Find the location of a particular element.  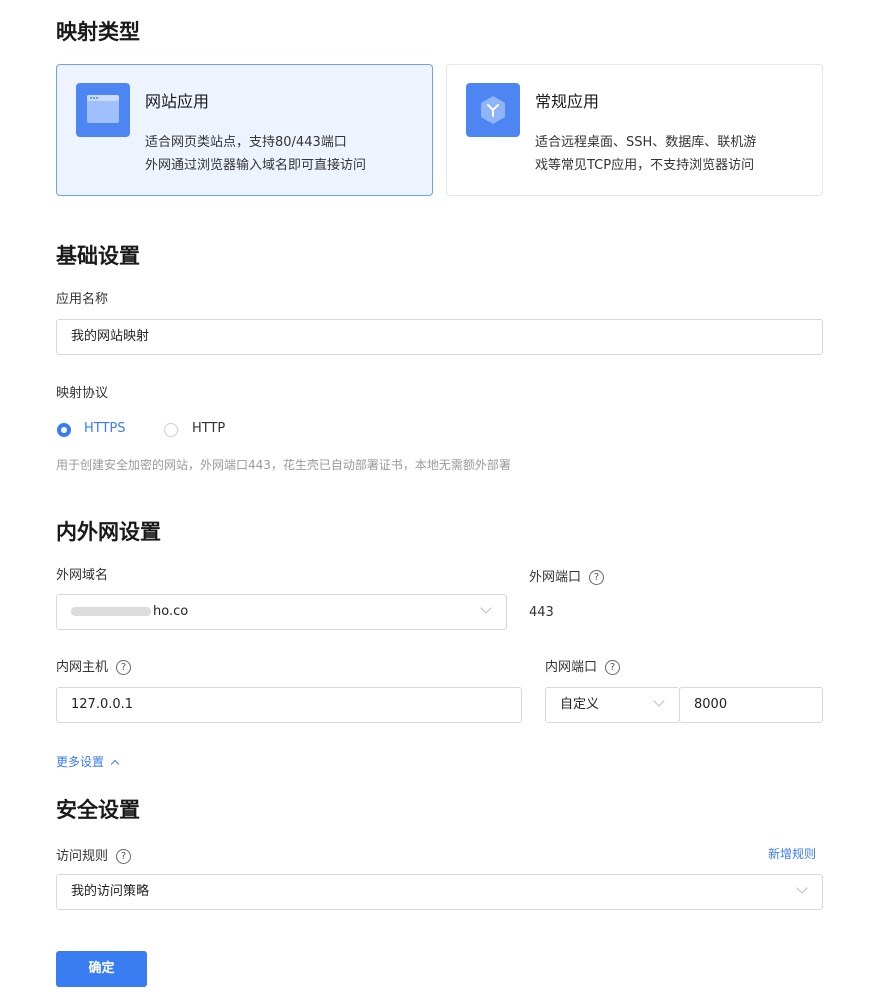

domain-label: 外网域名 is located at coordinates (82, 575).